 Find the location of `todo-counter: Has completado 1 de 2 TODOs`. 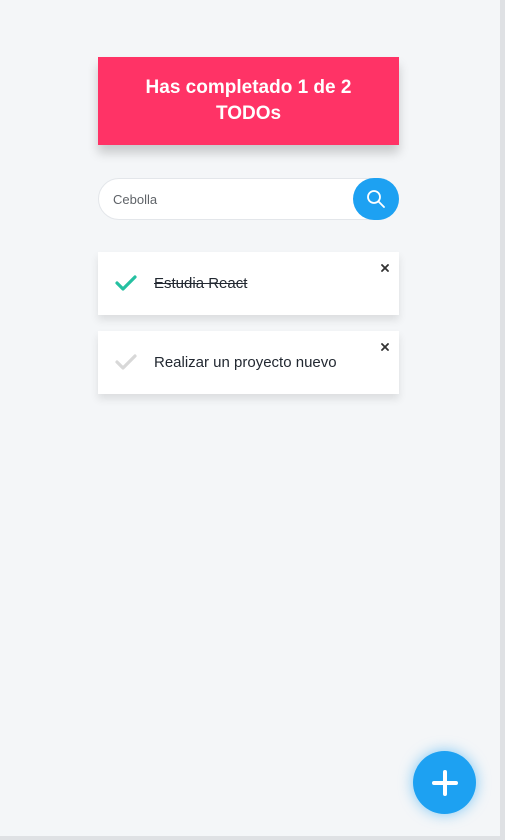

todo-counter: Has completado 1 de 2 TODOs is located at coordinates (248, 101).